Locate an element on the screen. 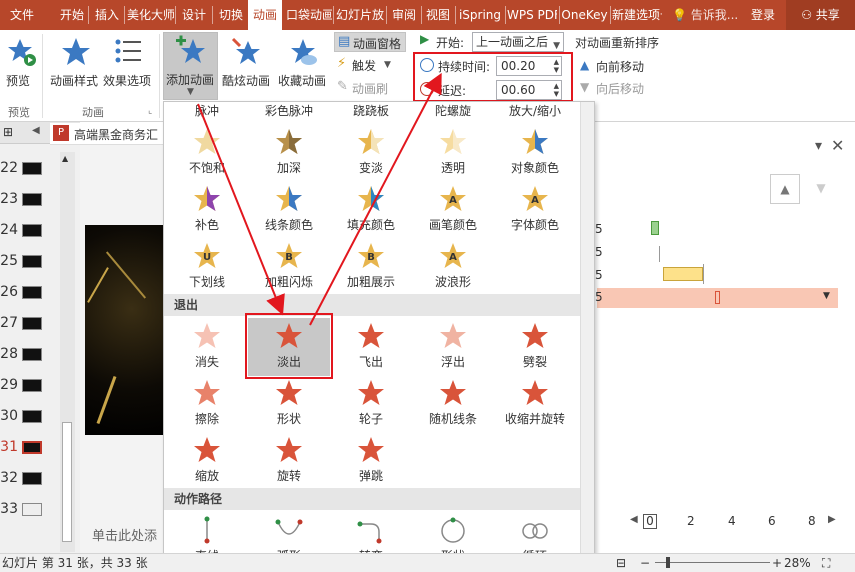 This screenshot has width=855, height=572. tab-home: 开始 is located at coordinates (72, 15).